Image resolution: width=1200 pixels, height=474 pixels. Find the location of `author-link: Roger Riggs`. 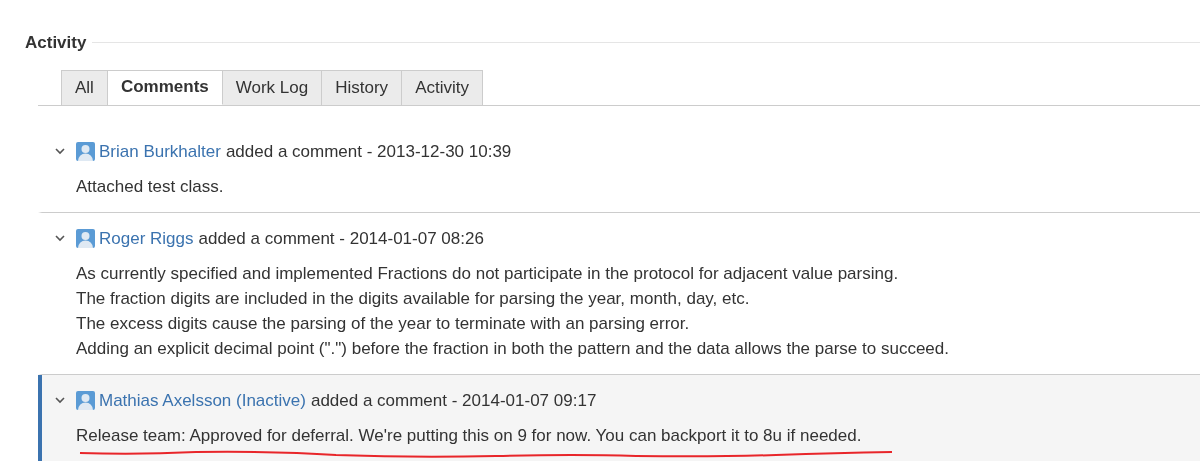

author-link: Roger Riggs is located at coordinates (146, 238).